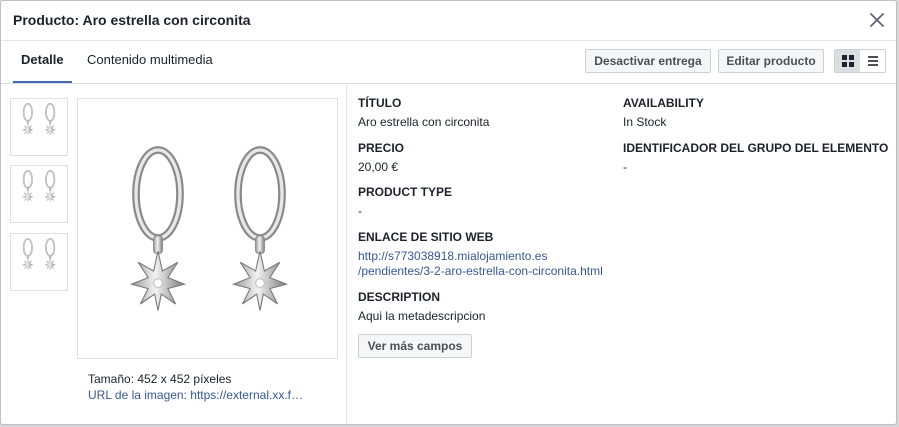 The height and width of the screenshot is (427, 899). Describe the element at coordinates (422, 316) in the screenshot. I see `field-value: Aqui la metadescripcion` at that location.